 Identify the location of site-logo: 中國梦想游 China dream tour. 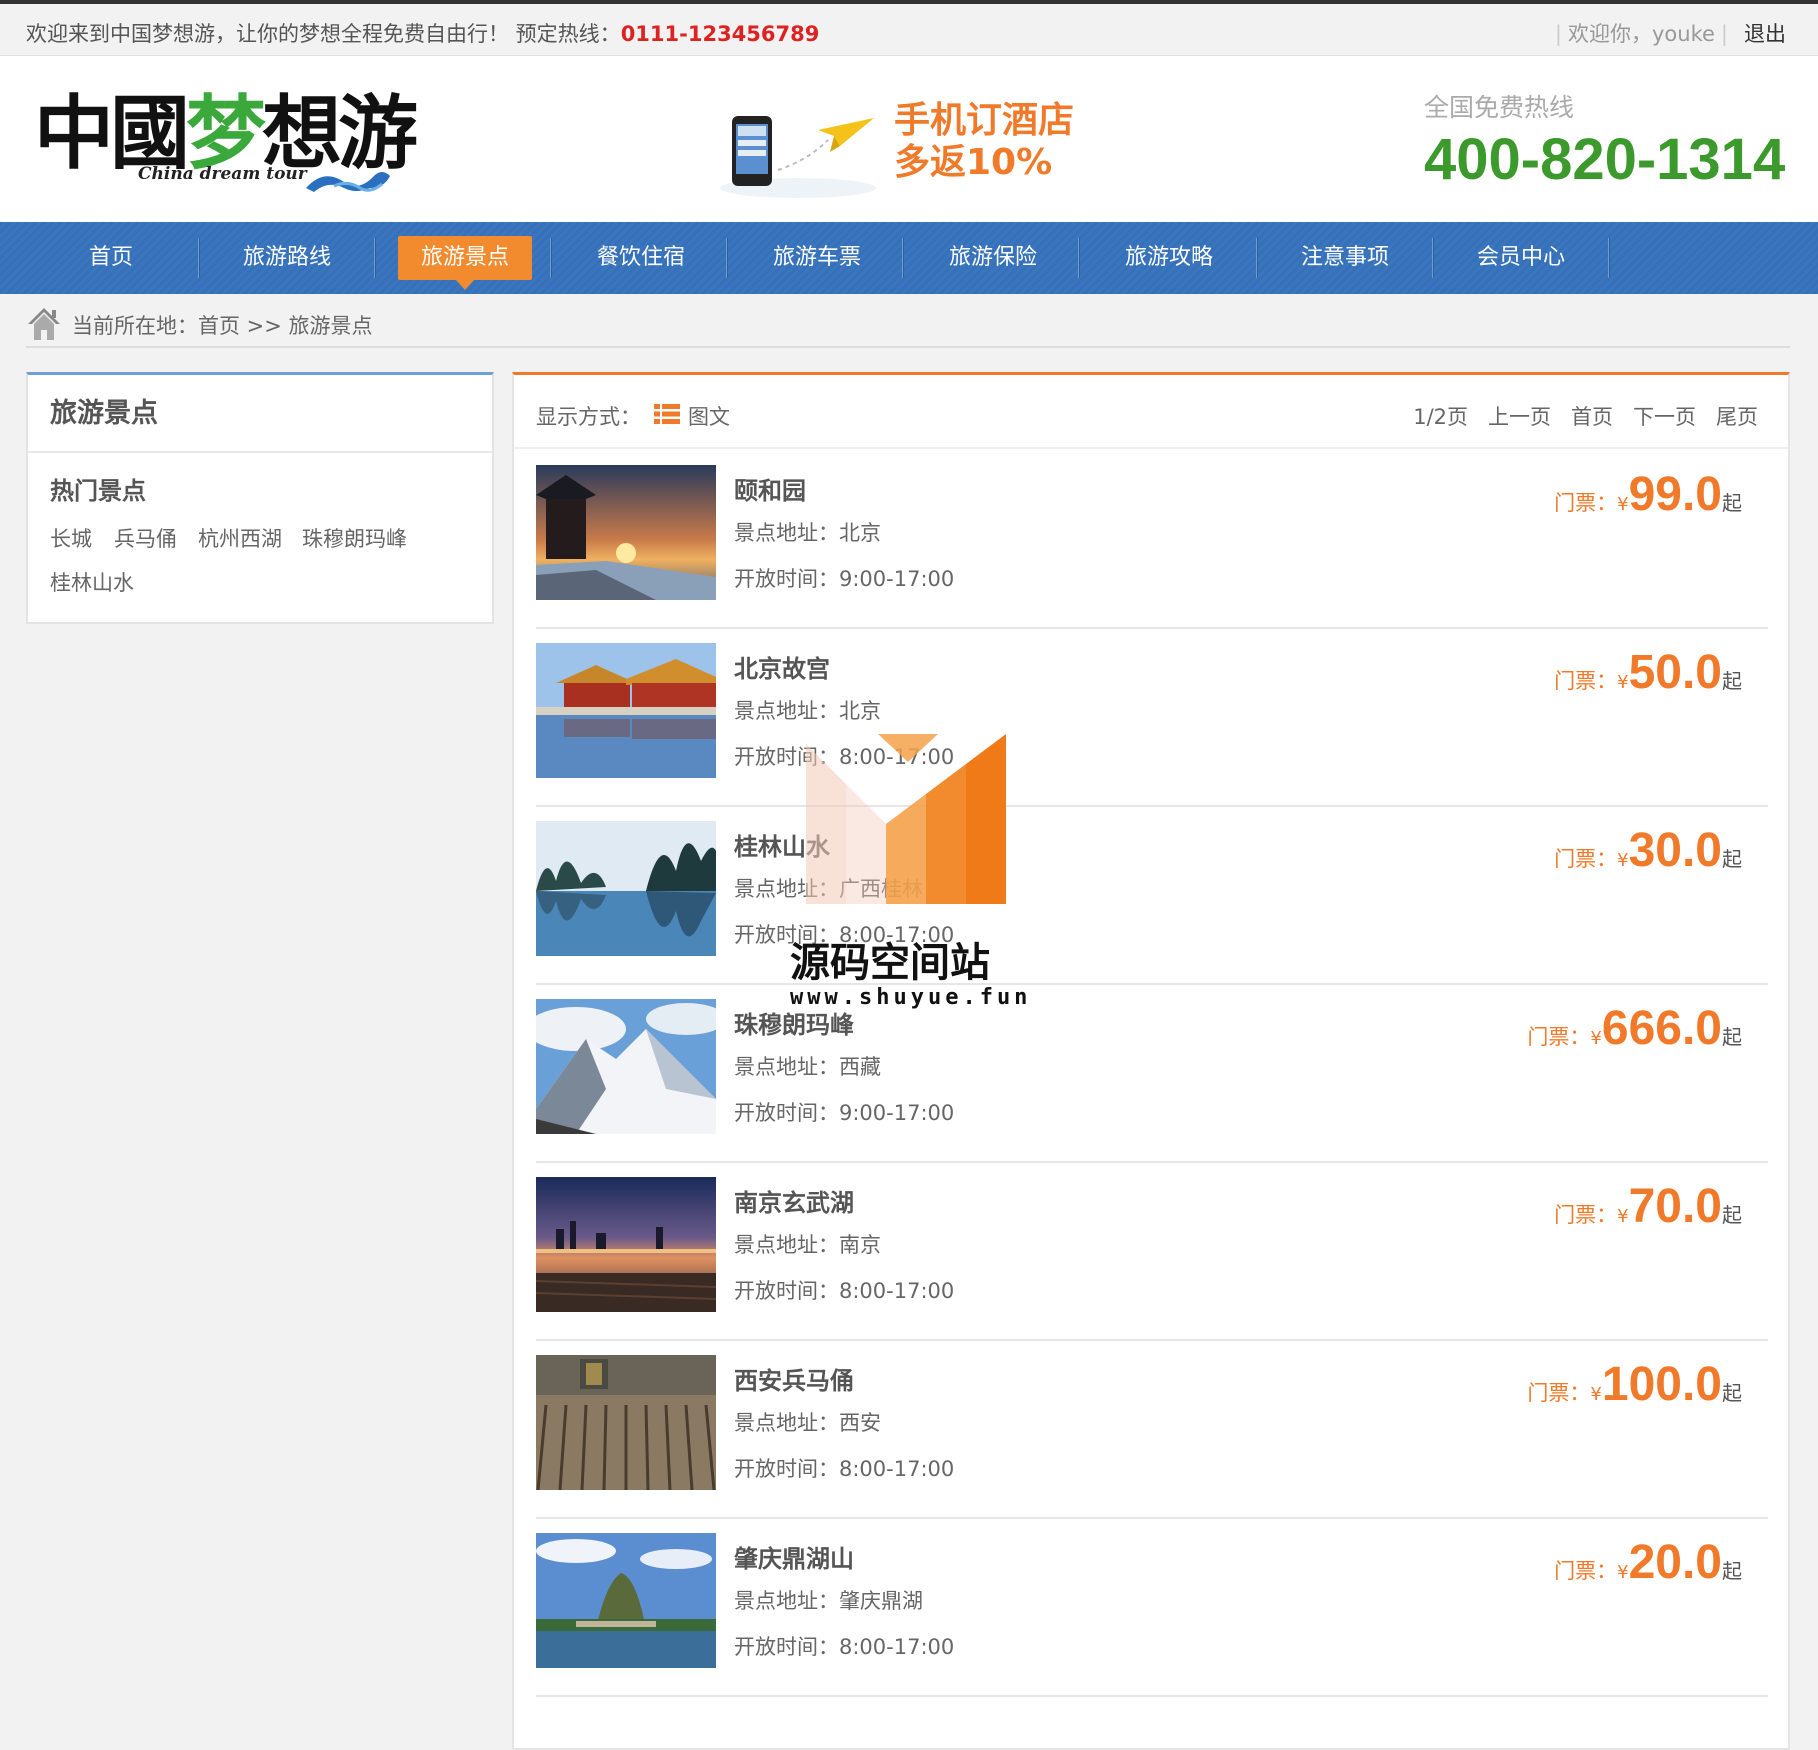
(226, 138).